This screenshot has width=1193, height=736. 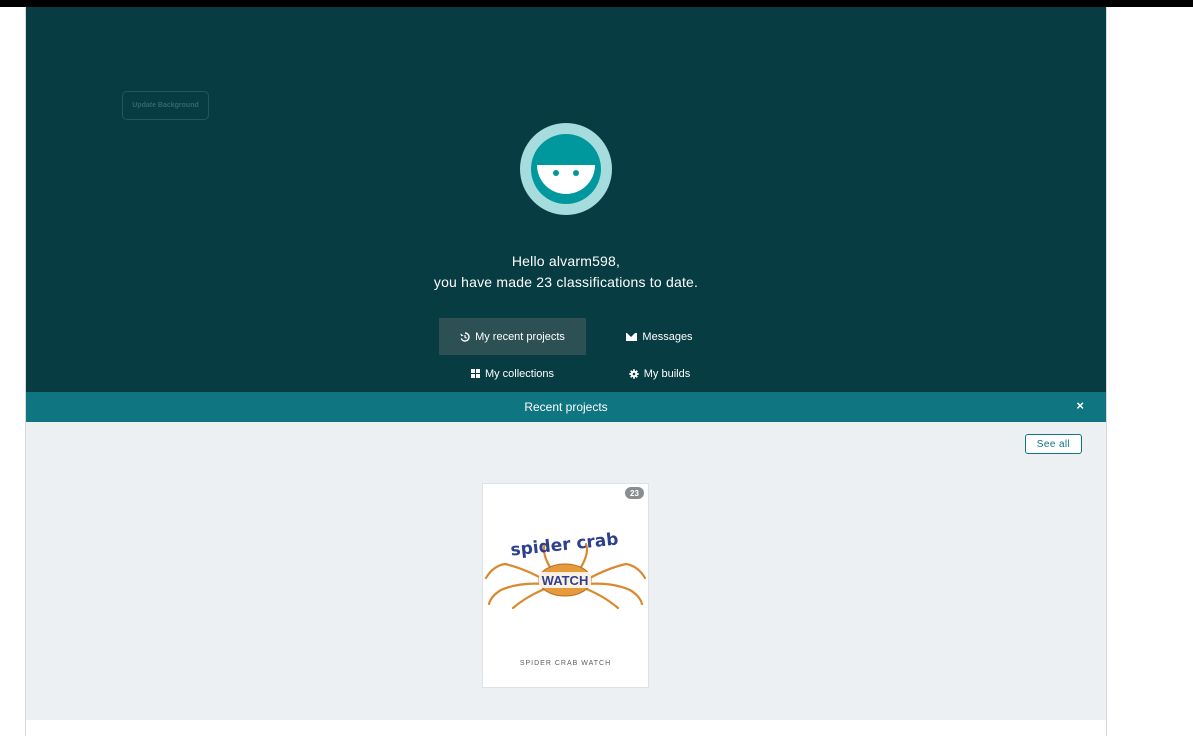 I want to click on nav-my-recent-projects-label: My recent projects, so click(x=520, y=336).